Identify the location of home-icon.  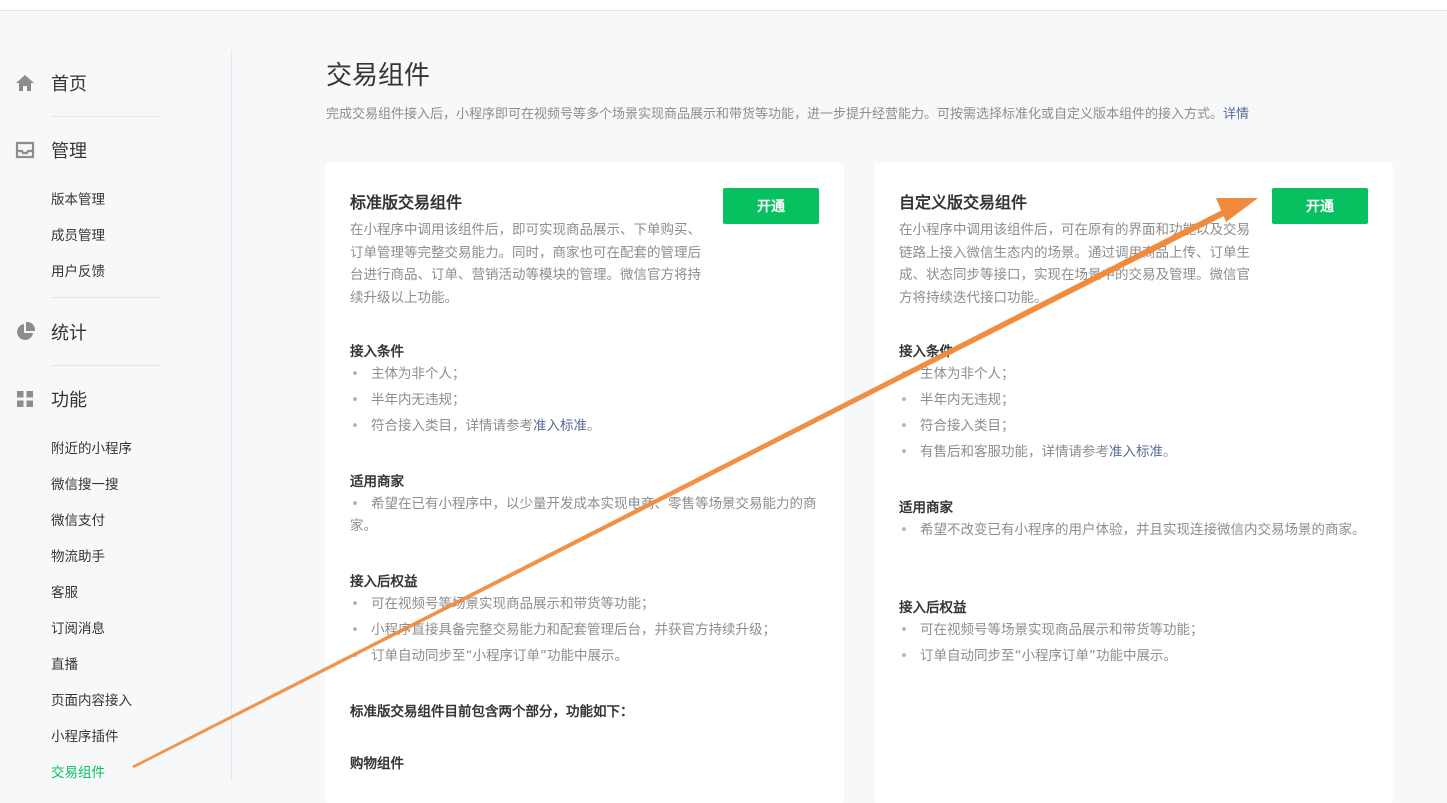
(25, 83).